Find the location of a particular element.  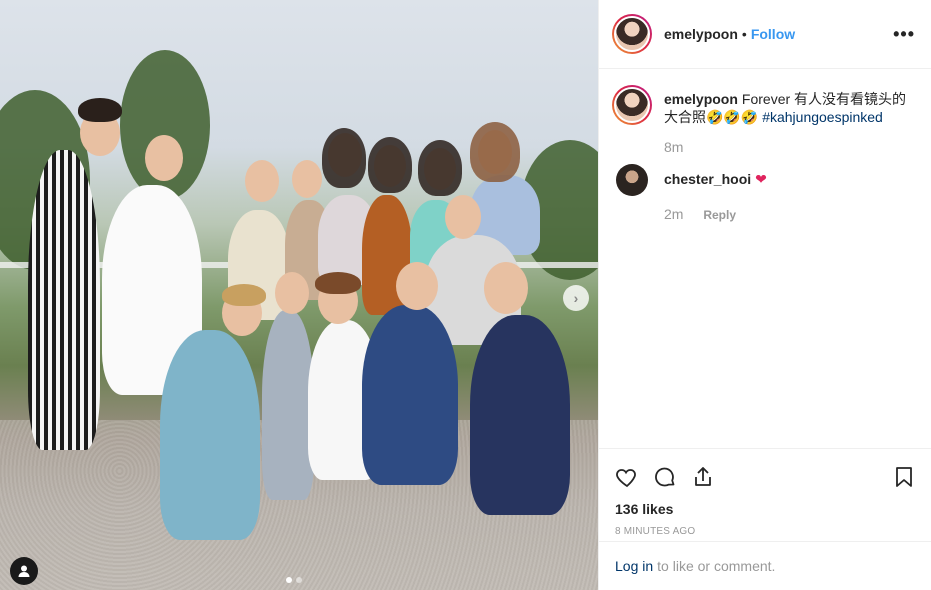

comment-icon is located at coordinates (665, 477).